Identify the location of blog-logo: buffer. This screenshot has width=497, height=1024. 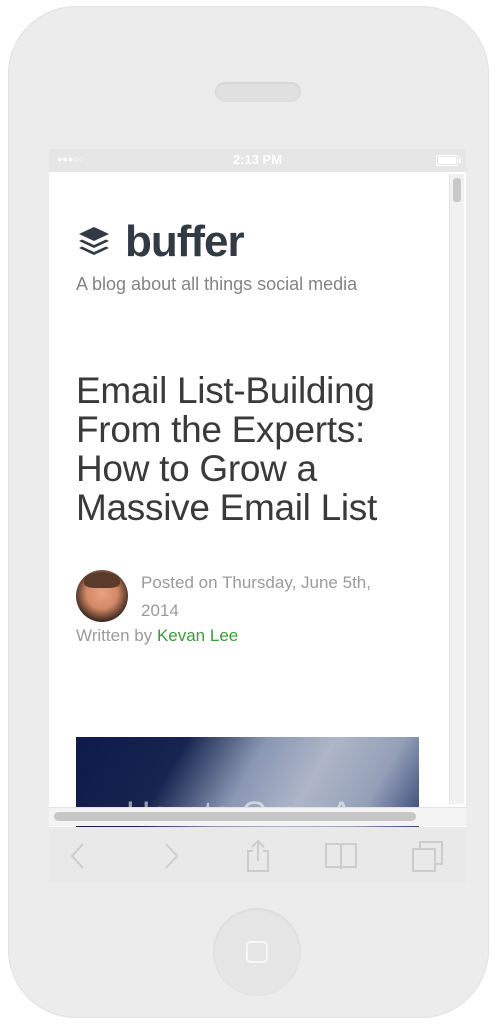
(160, 241).